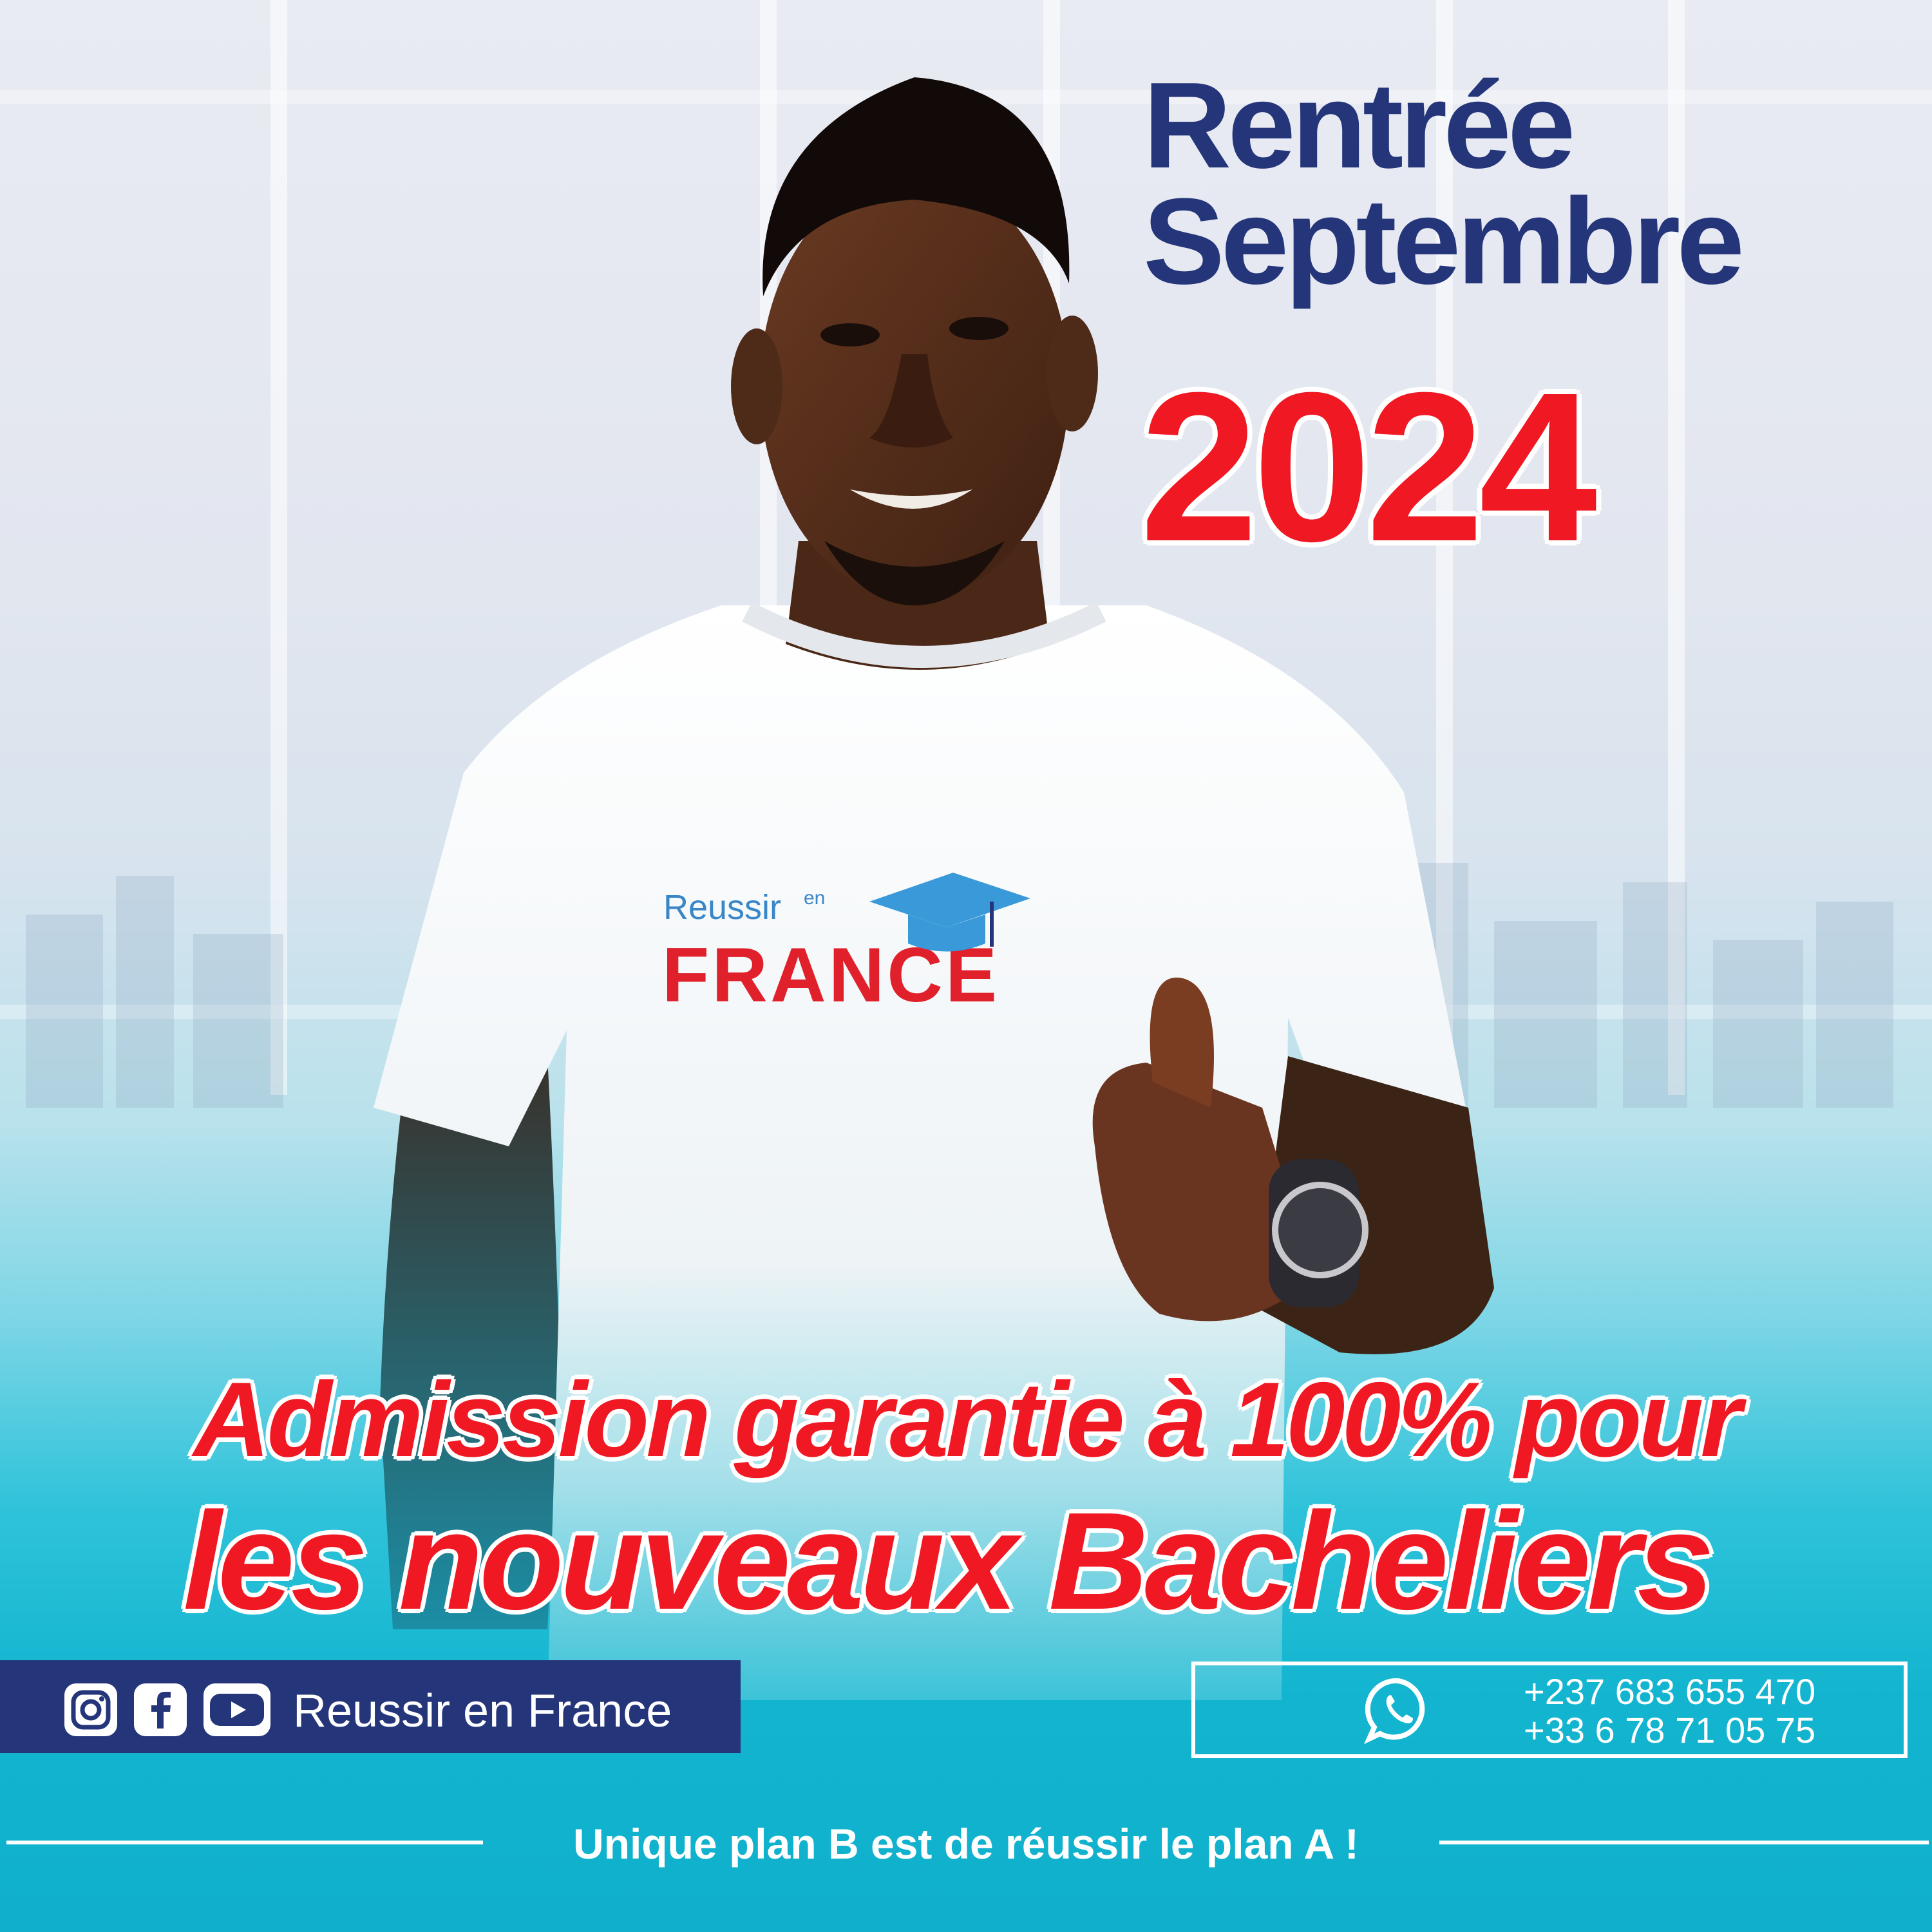 This screenshot has height=1932, width=1932. Describe the element at coordinates (862, 959) in the screenshot. I see `shirt-logo: Reussir en FRANCE` at that location.